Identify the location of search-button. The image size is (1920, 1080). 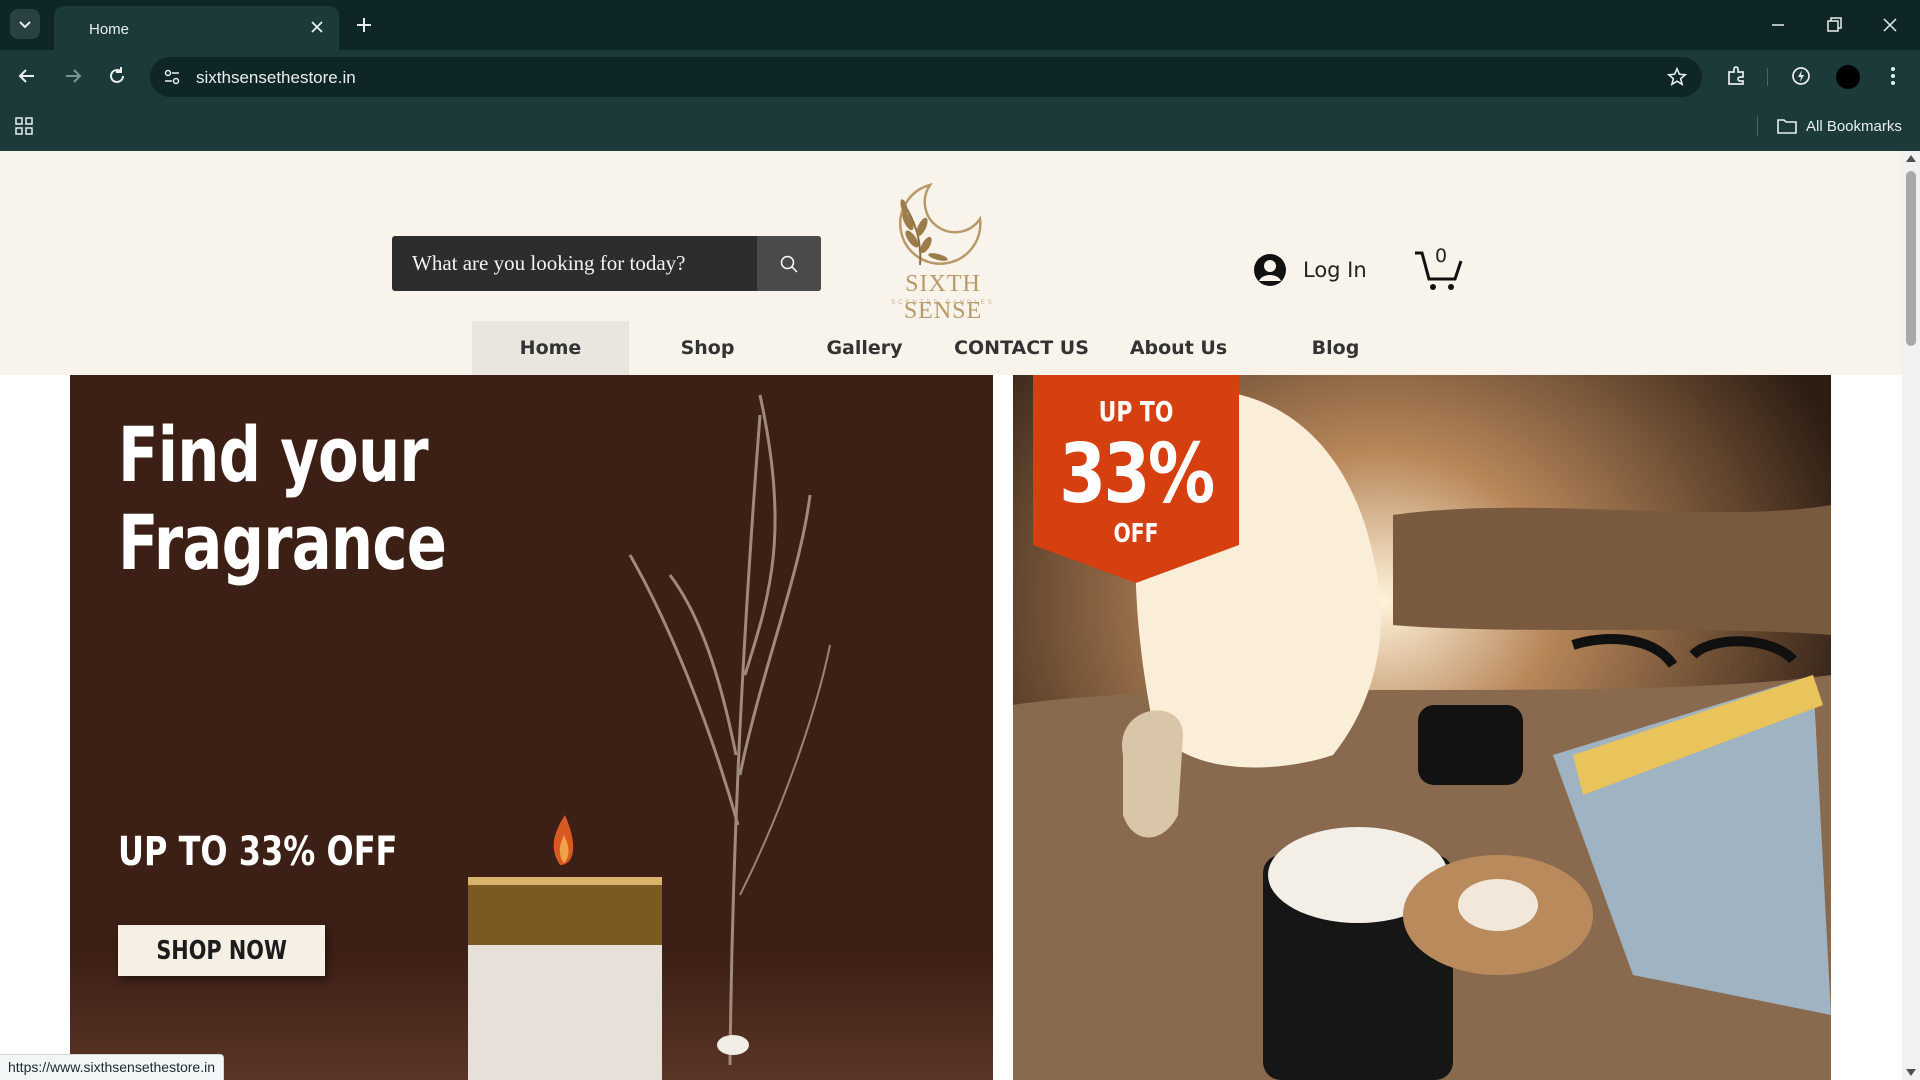
(789, 263).